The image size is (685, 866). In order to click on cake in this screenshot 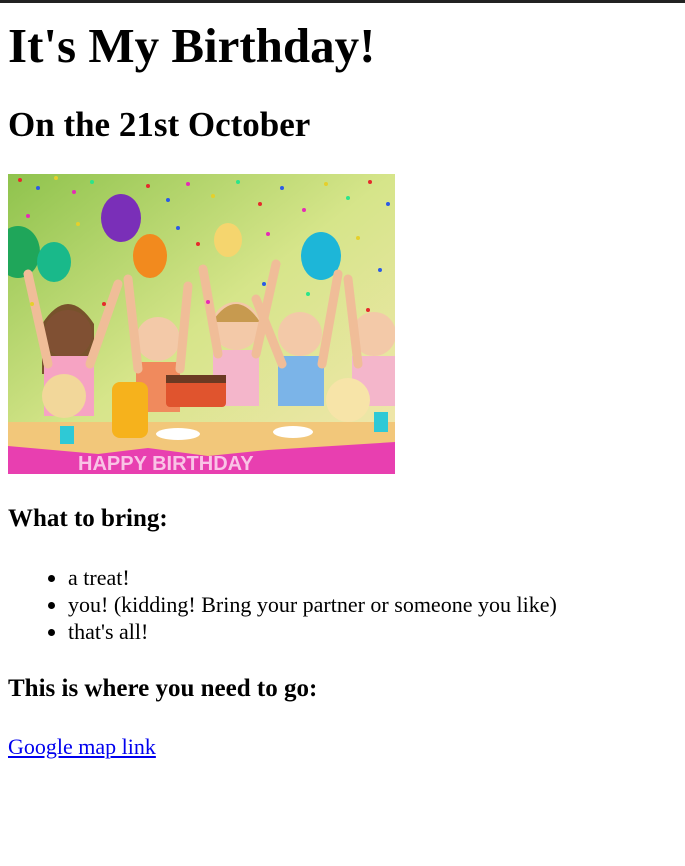, I will do `click(196, 393)`.